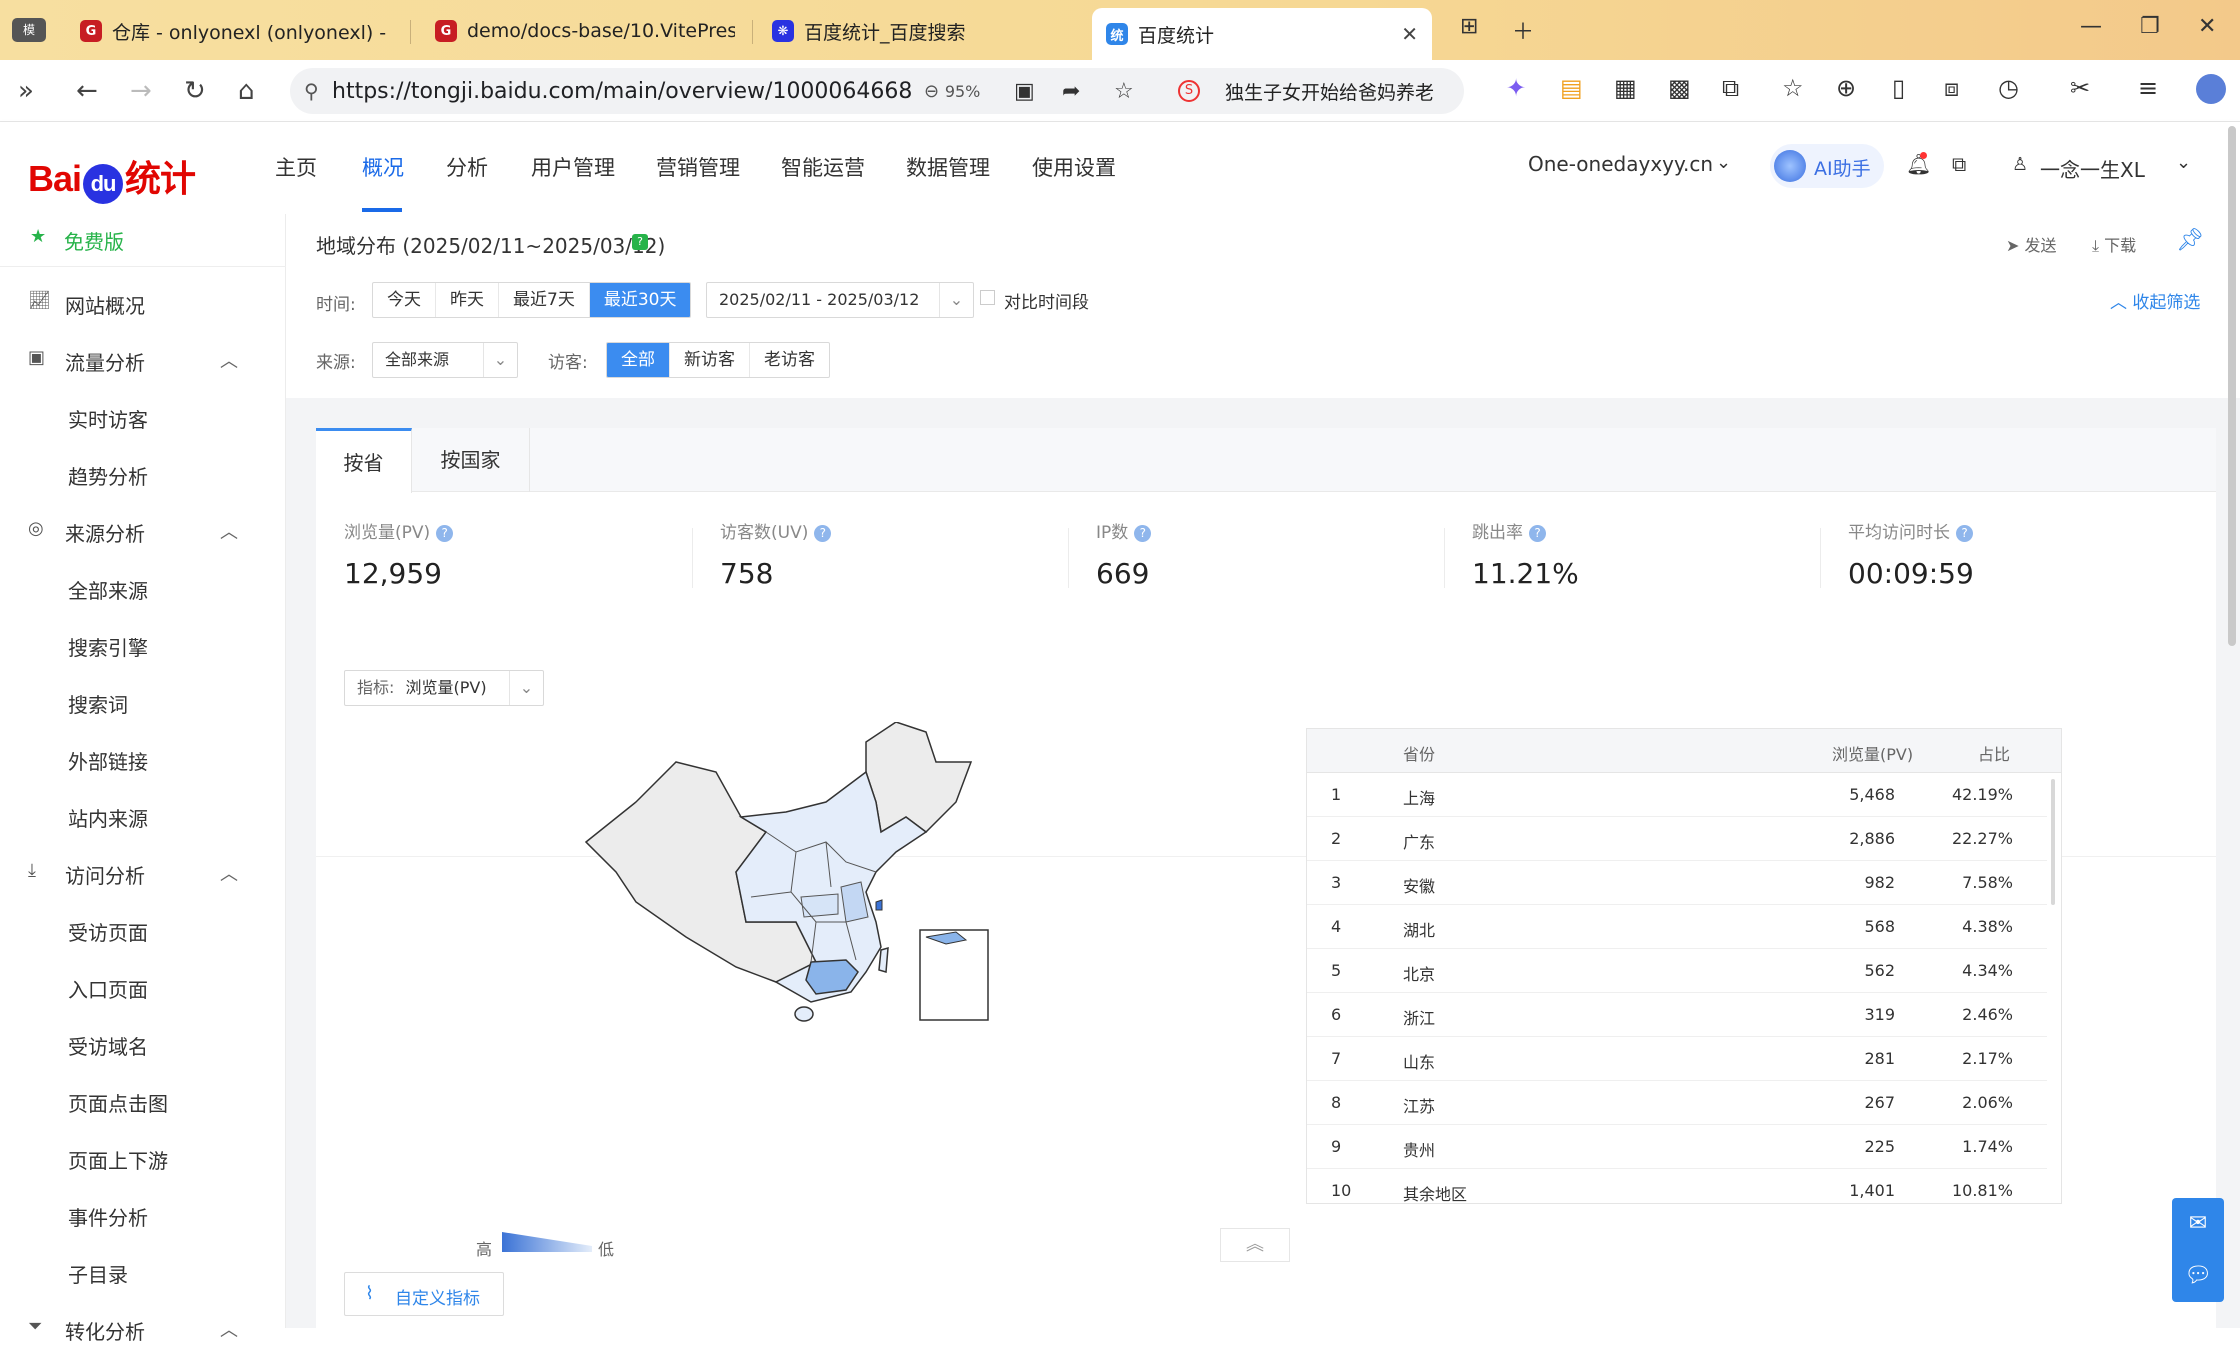 The height and width of the screenshot is (1345, 2240). Describe the element at coordinates (246, 91) in the screenshot. I see `home-icon: ⌂` at that location.